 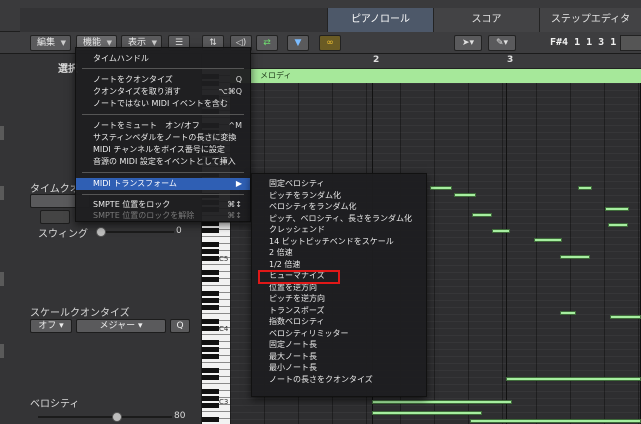 I want to click on menu-item-midi-transform: MIDI トランスフォーム ▶, so click(x=163, y=184).